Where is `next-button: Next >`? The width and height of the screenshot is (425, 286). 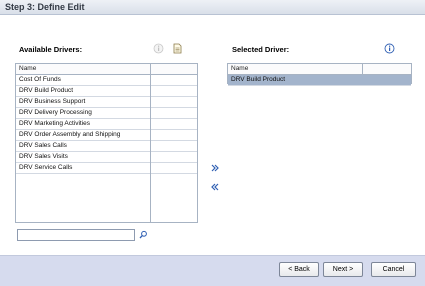 next-button: Next > is located at coordinates (343, 269).